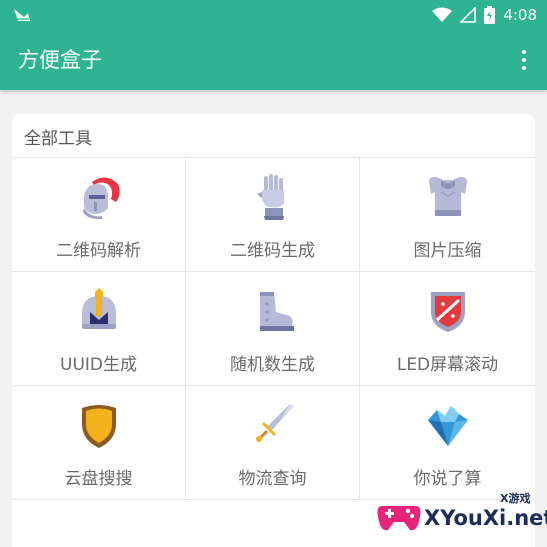 The image size is (547, 547). I want to click on tool-uuid-generate: UUID生成, so click(99, 328).